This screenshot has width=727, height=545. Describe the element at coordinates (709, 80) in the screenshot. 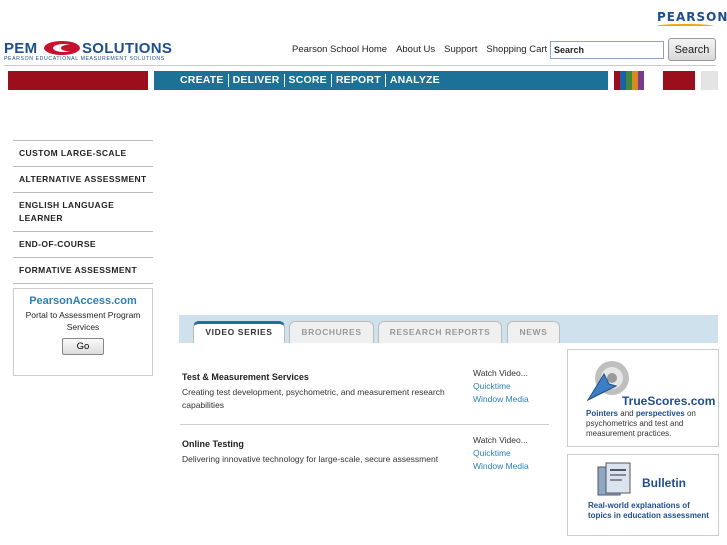

I see `header-bar-grey` at that location.